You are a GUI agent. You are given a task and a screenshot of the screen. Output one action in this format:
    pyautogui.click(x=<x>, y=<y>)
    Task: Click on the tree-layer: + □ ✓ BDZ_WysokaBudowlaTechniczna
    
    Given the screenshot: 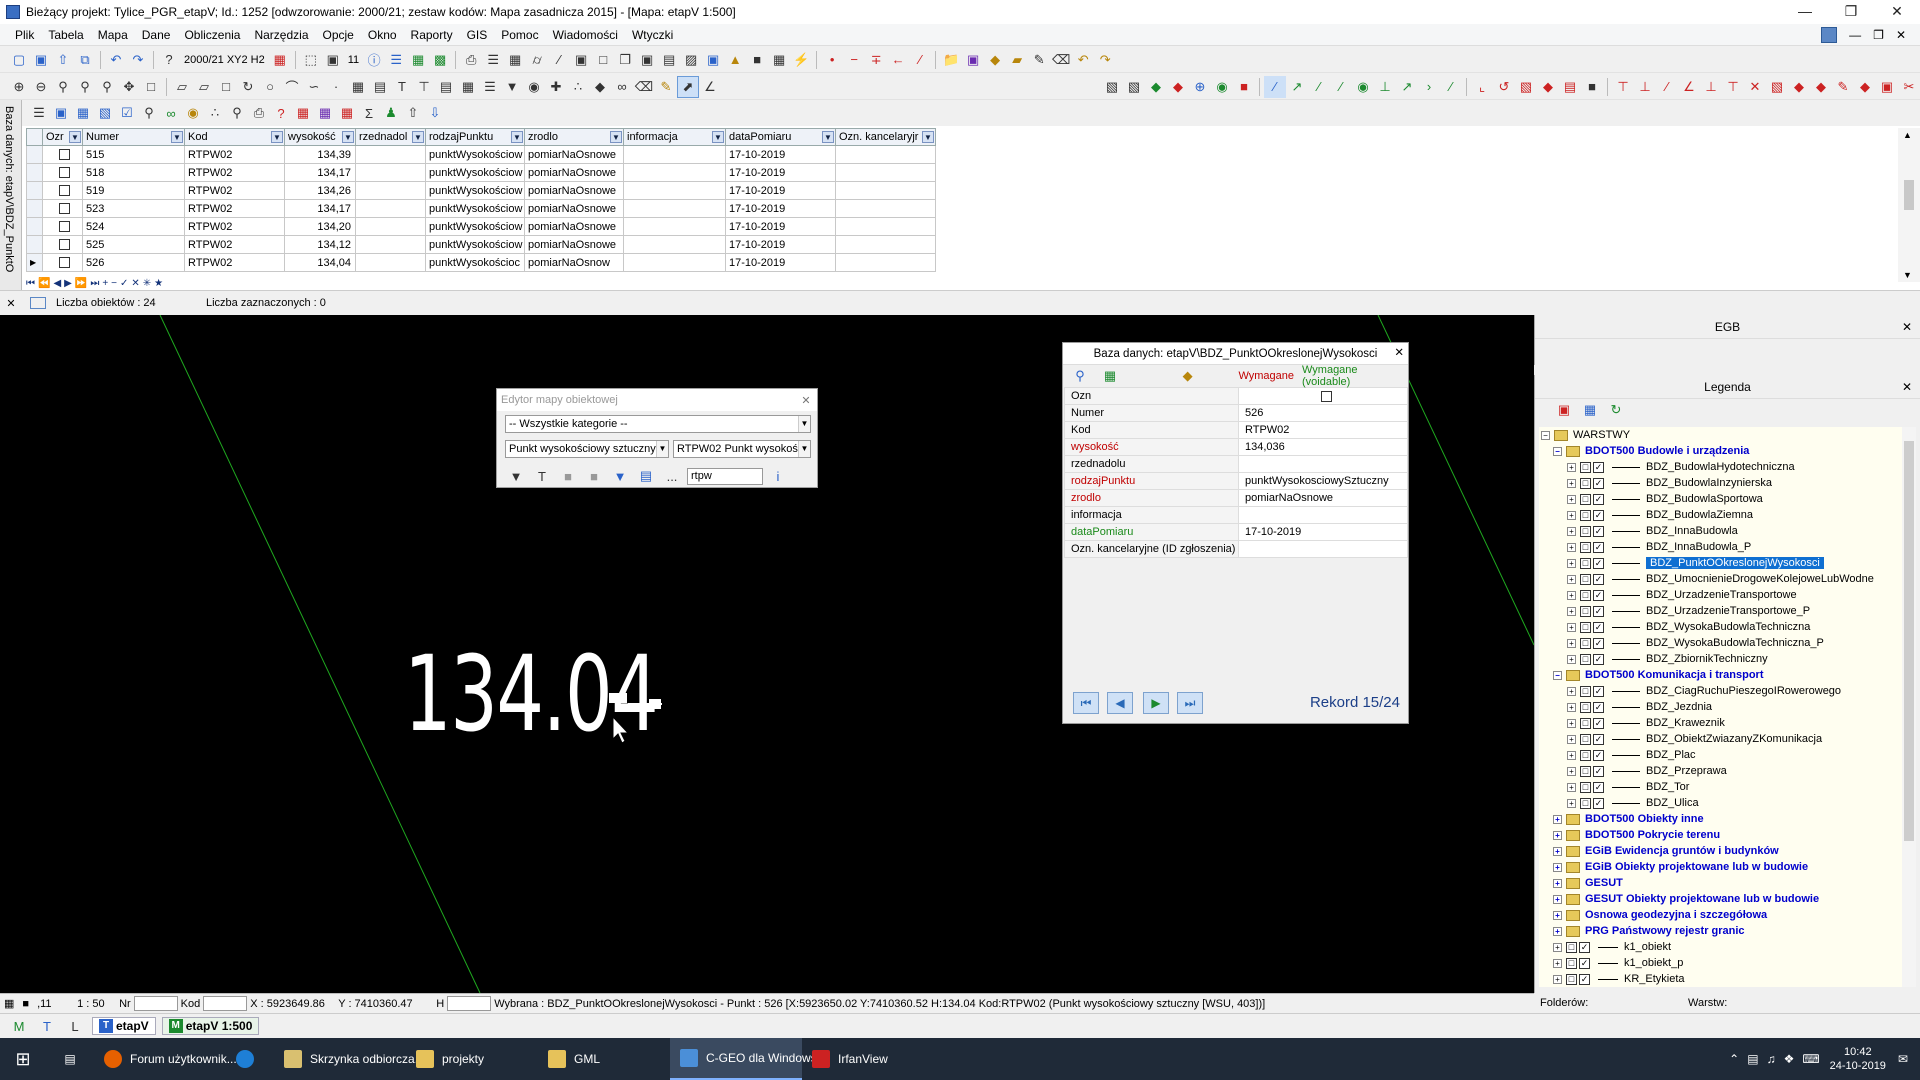 What is the action you would take?
    pyautogui.click(x=1726, y=627)
    